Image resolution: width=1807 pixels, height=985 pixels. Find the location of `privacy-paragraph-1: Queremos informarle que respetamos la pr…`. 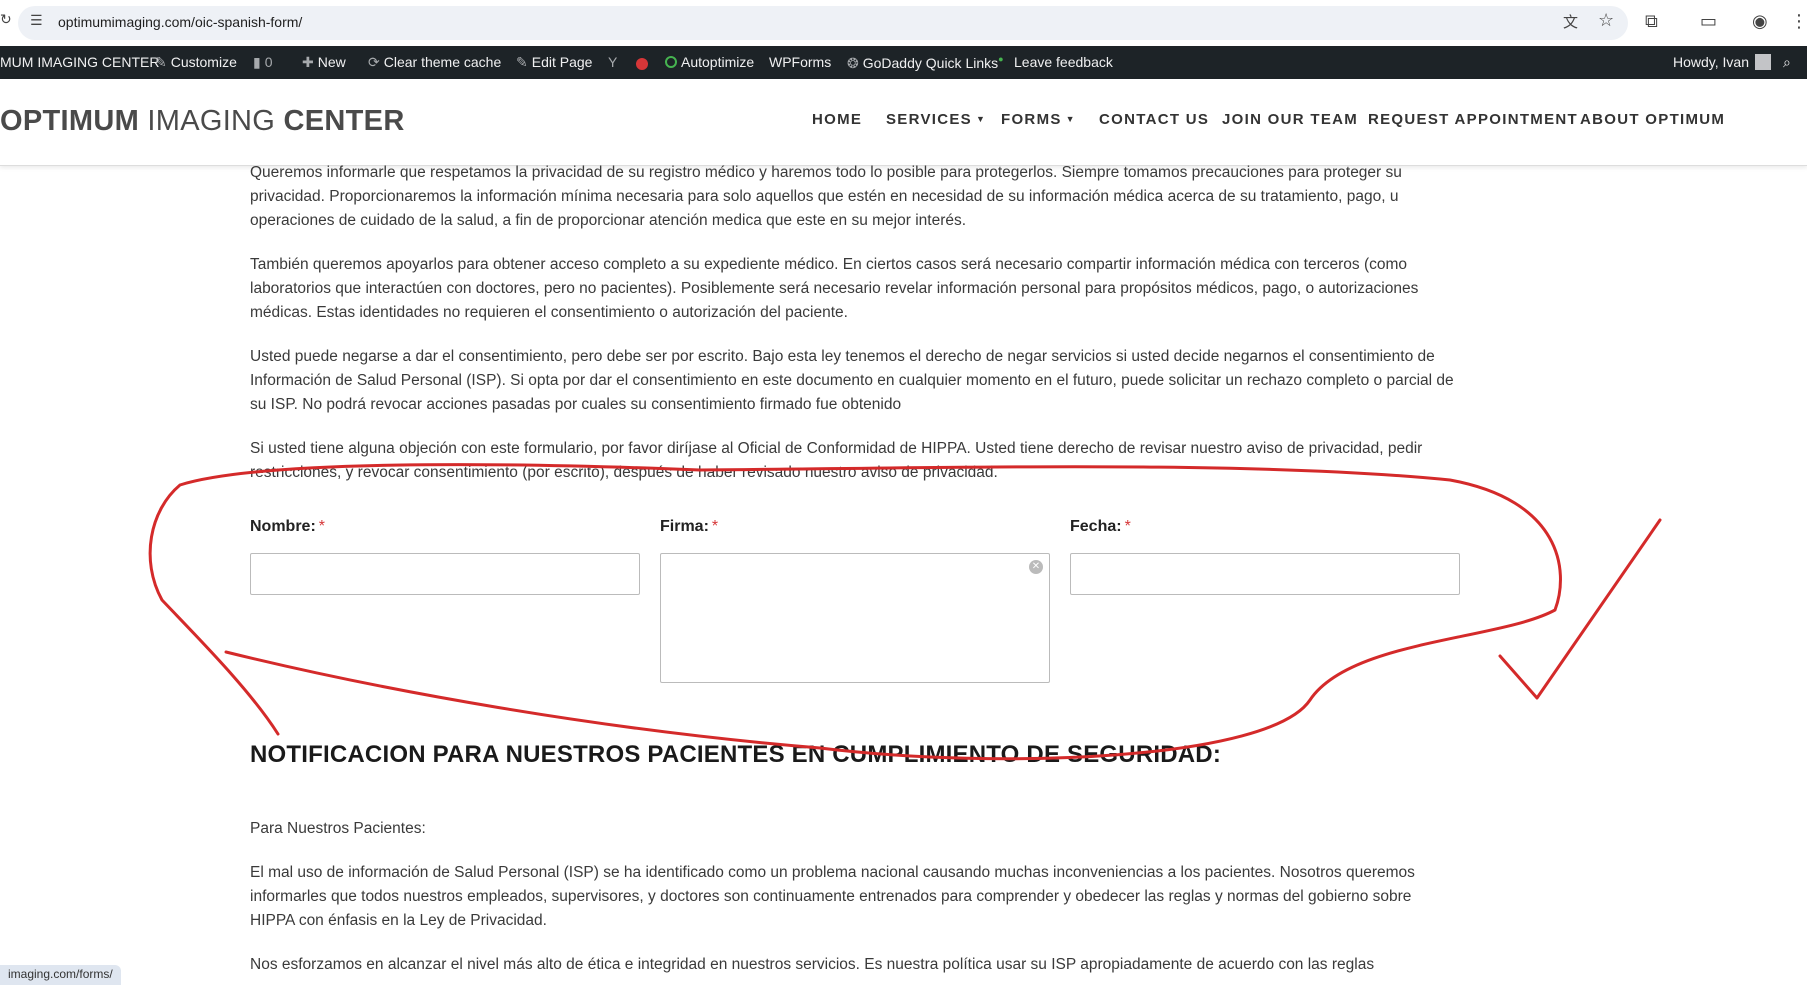

privacy-paragraph-1: Queremos informarle que respetamos la pr… is located at coordinates (826, 196).